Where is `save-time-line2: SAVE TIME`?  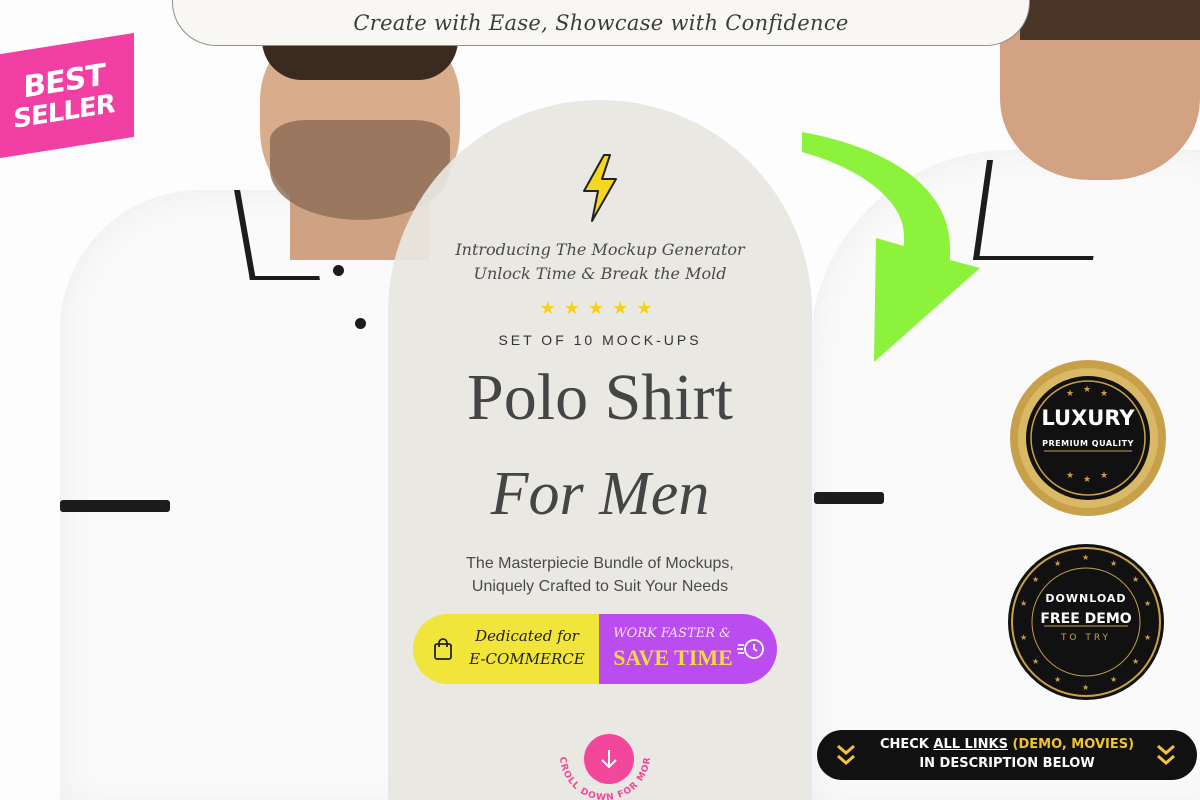
save-time-line2: SAVE TIME is located at coordinates (673, 657).